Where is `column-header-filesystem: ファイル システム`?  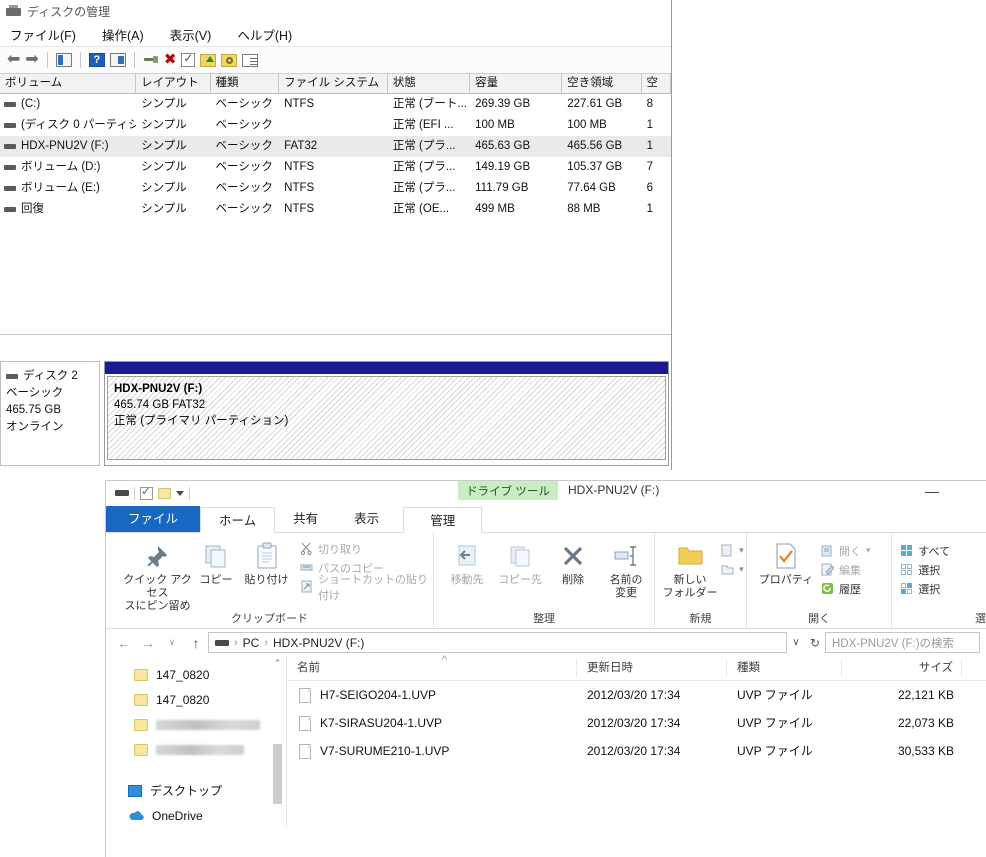 column-header-filesystem: ファイル システム is located at coordinates (333, 83).